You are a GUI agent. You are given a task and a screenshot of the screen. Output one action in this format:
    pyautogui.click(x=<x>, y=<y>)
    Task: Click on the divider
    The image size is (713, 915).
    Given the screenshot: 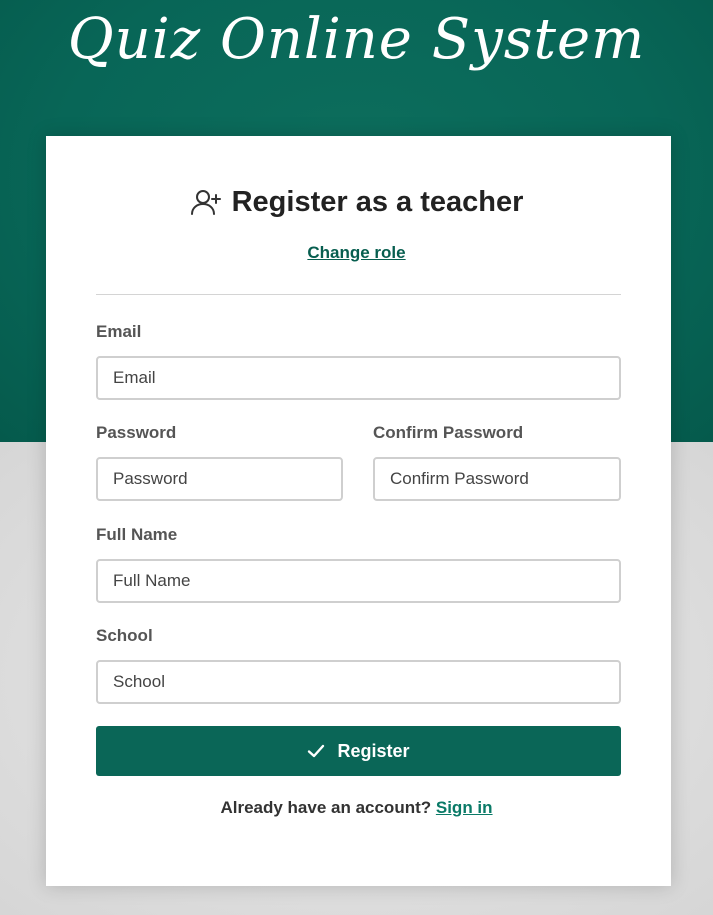 What is the action you would take?
    pyautogui.click(x=358, y=294)
    